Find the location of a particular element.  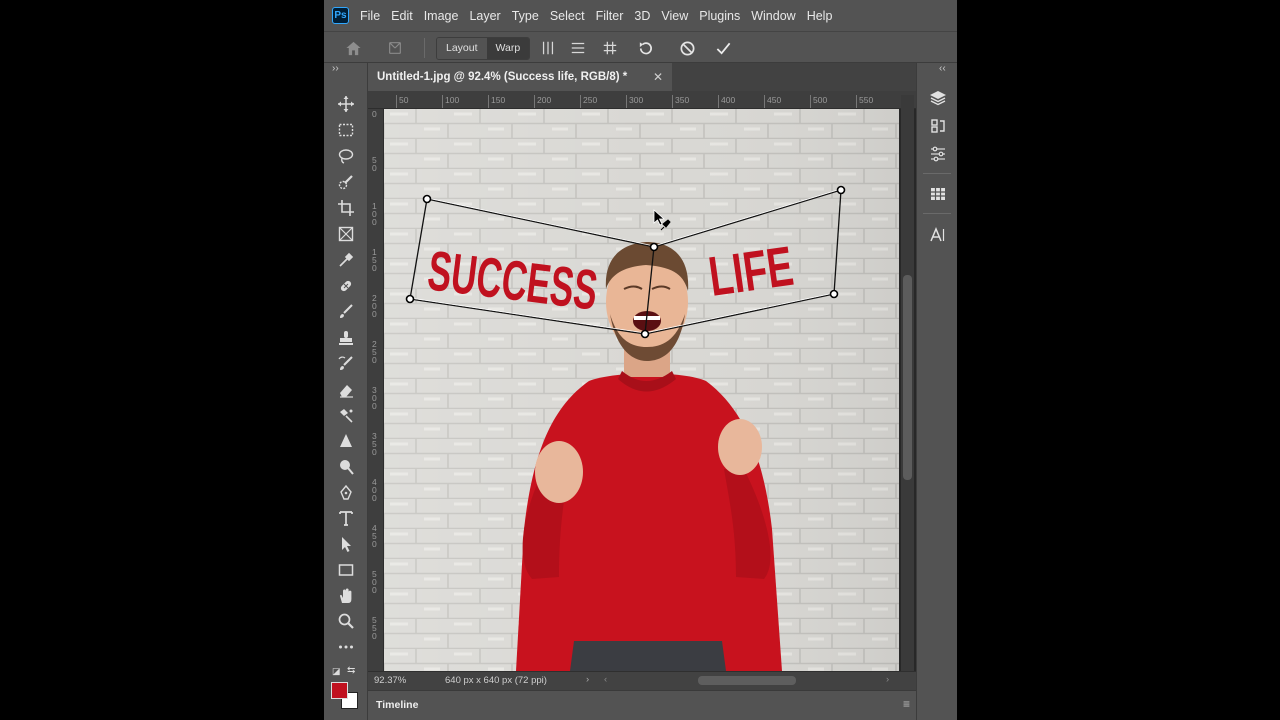

menu-image: Image is located at coordinates (441, 16).